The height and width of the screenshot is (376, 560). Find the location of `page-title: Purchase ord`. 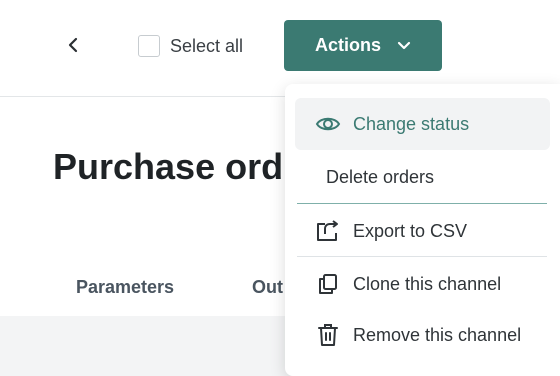

page-title: Purchase ord is located at coordinates (168, 166).